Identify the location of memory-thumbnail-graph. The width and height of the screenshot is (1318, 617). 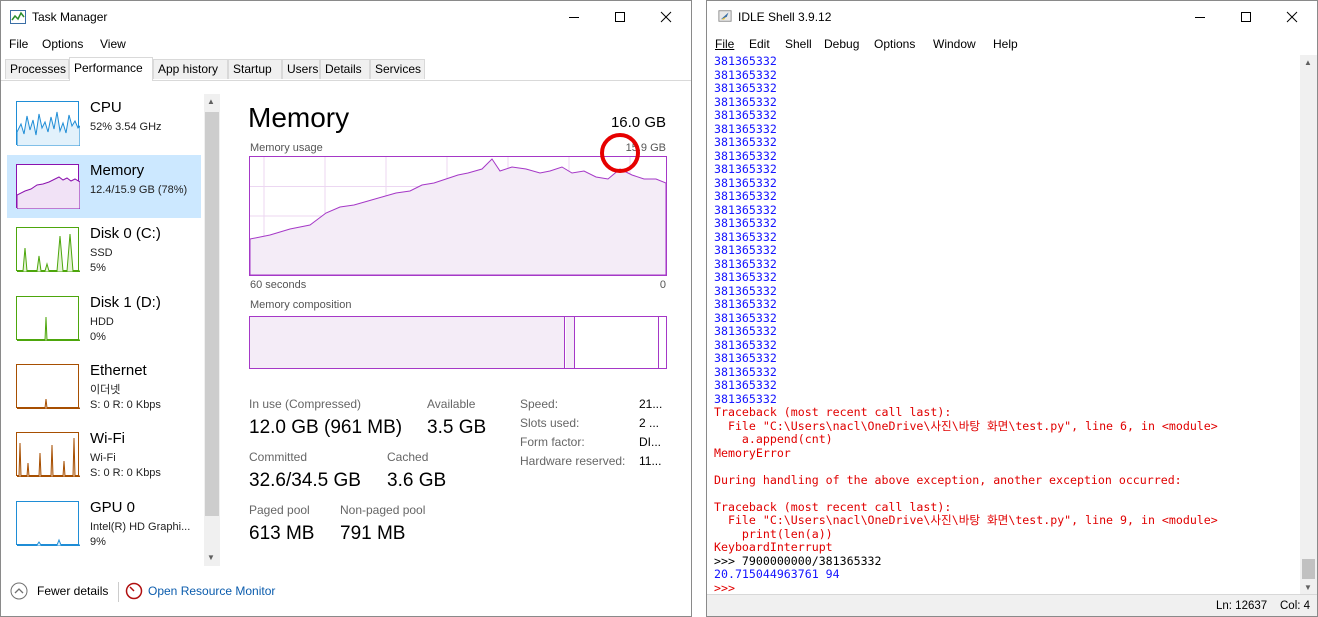
(48, 186).